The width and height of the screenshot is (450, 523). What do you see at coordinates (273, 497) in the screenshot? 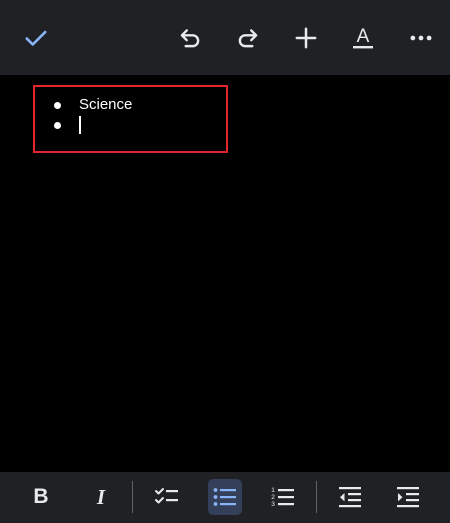
I see `number-two: 2` at bounding box center [273, 497].